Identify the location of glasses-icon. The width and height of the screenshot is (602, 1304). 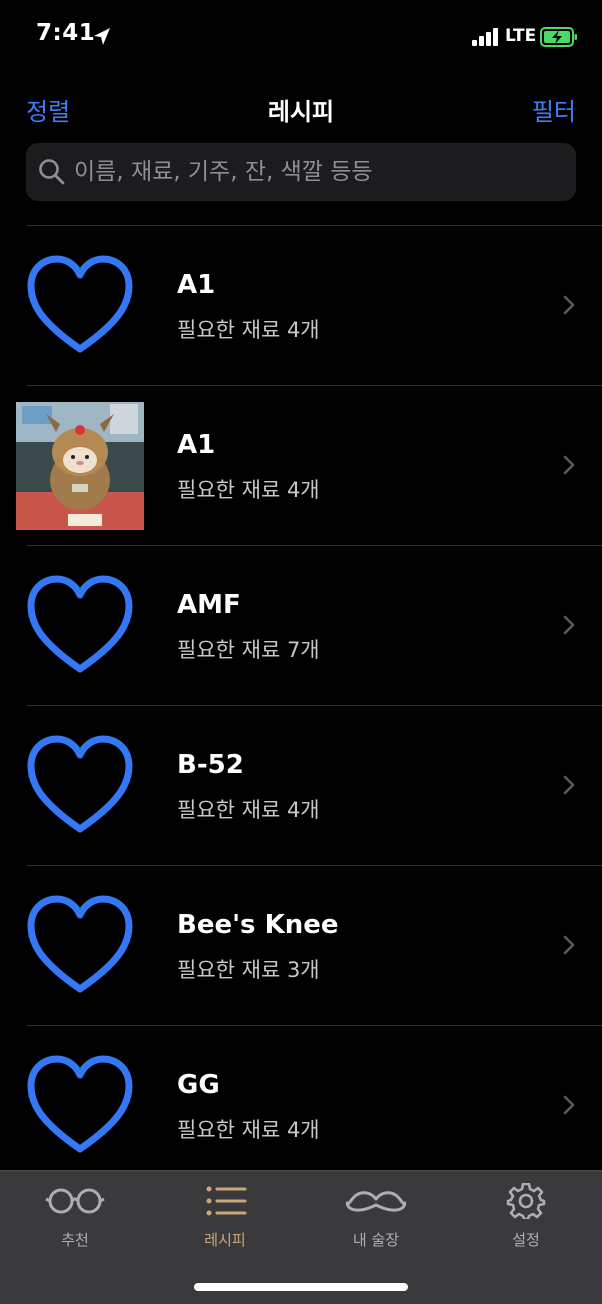
(75, 1201).